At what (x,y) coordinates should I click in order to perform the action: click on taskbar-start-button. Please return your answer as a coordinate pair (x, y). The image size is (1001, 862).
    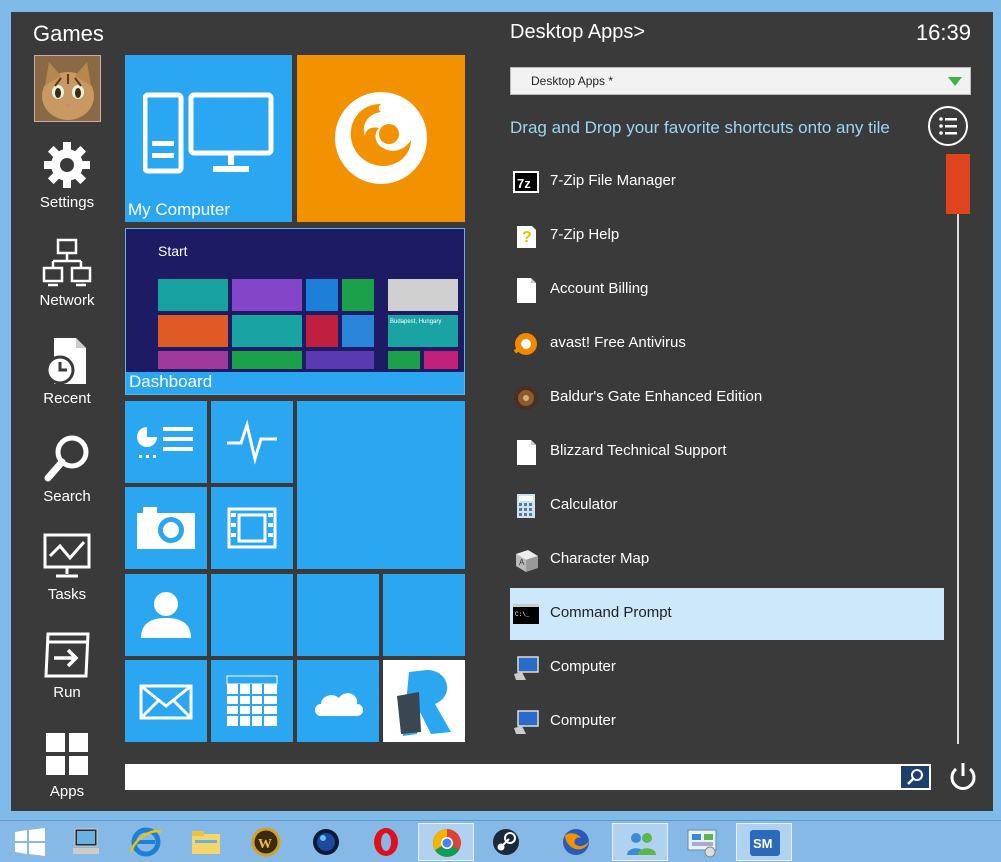
    Looking at the image, I should click on (30, 842).